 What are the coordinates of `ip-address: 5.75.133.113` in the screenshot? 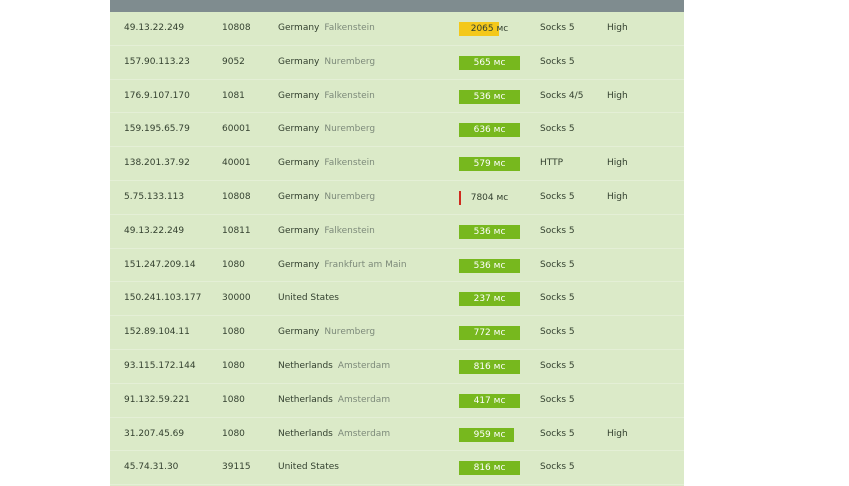 It's located at (154, 197).